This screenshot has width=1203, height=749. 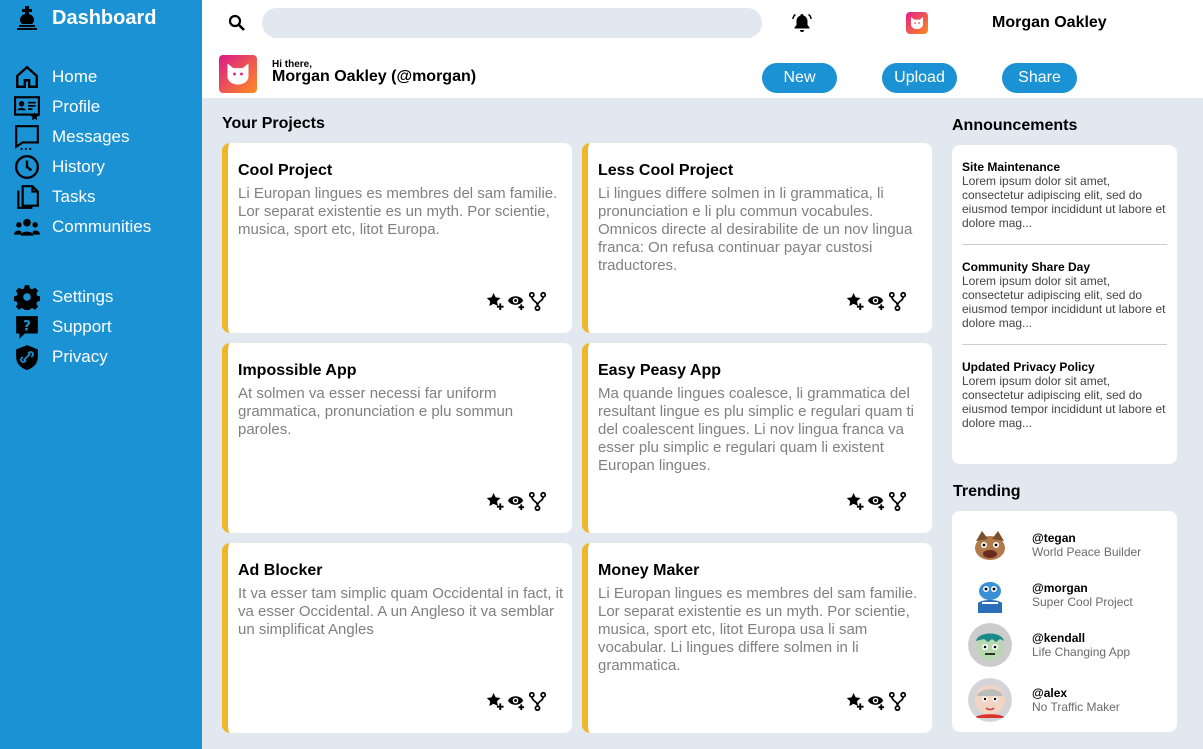 What do you see at coordinates (1060, 588) in the screenshot?
I see `trending-handle: @morgan` at bounding box center [1060, 588].